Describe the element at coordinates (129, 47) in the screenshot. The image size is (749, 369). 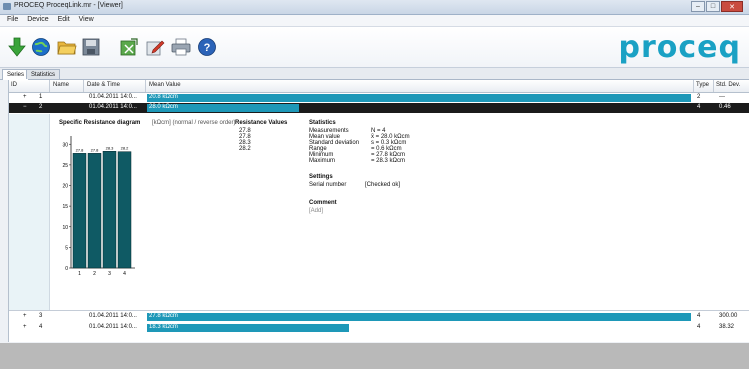
I see `export-icon` at that location.